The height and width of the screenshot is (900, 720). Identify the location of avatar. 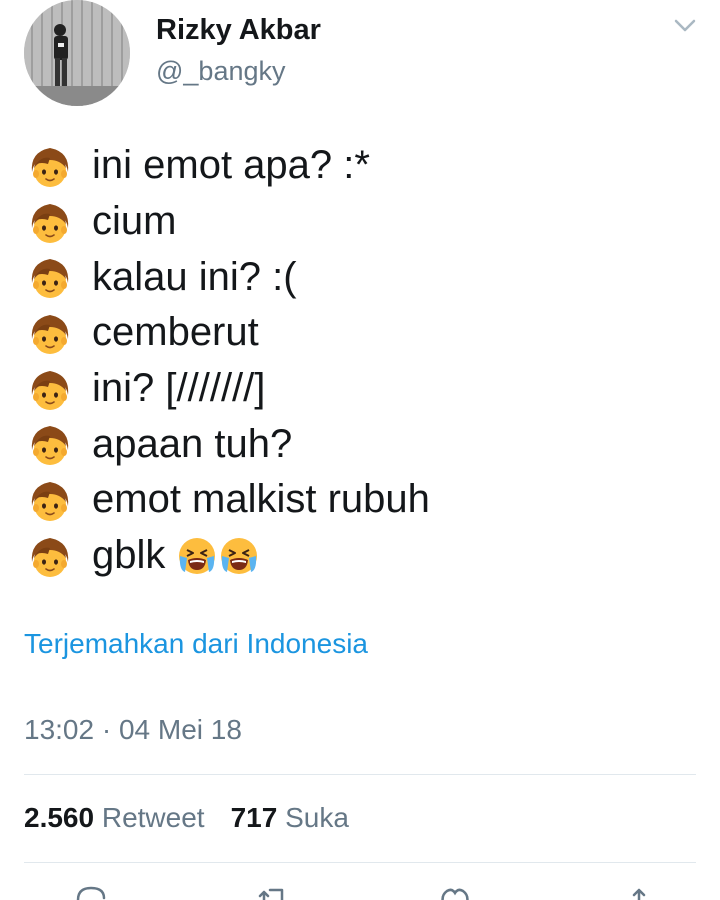
(77, 53).